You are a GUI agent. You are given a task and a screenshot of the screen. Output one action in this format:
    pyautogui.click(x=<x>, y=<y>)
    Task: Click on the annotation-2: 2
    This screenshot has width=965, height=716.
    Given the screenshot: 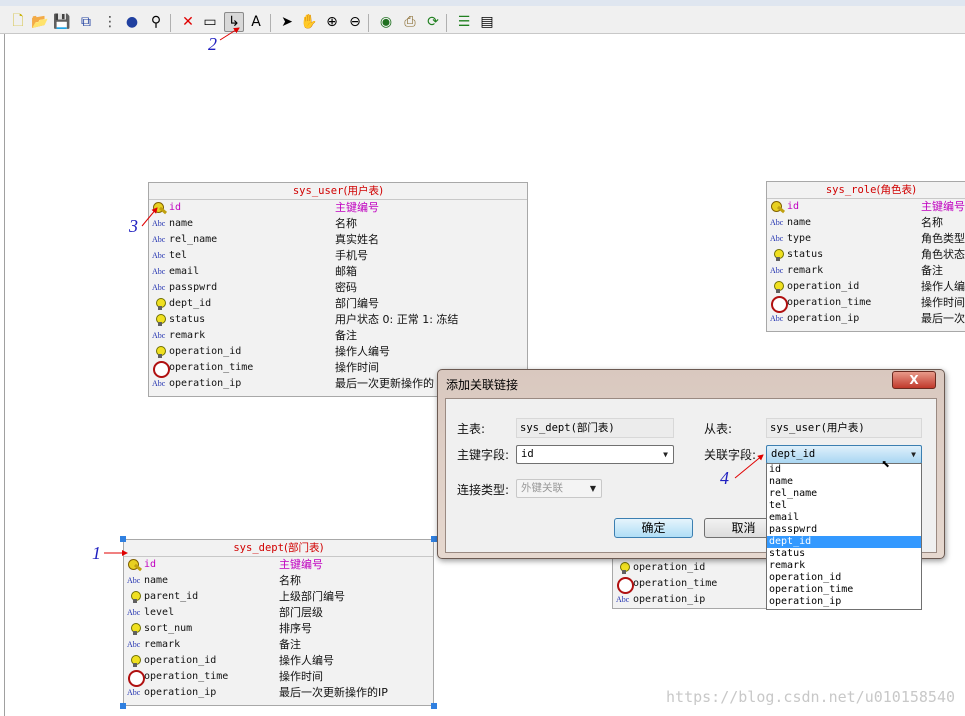 What is the action you would take?
    pyautogui.click(x=212, y=44)
    